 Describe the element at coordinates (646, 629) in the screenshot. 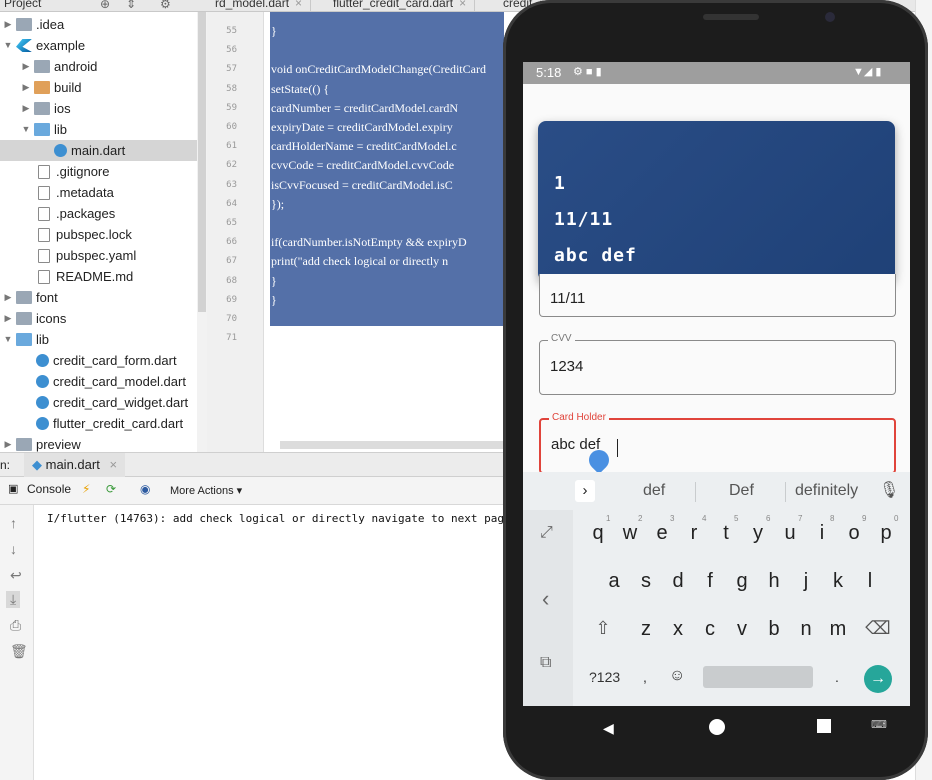

I see `key-z: z` at that location.